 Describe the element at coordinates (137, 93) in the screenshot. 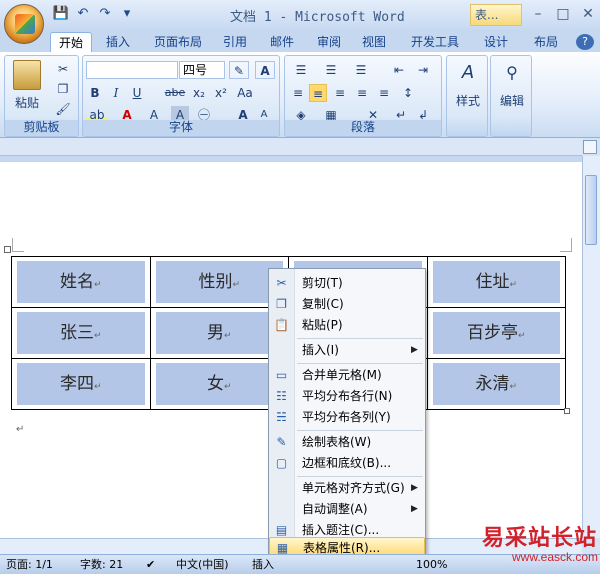

I see `underline-button: U` at that location.